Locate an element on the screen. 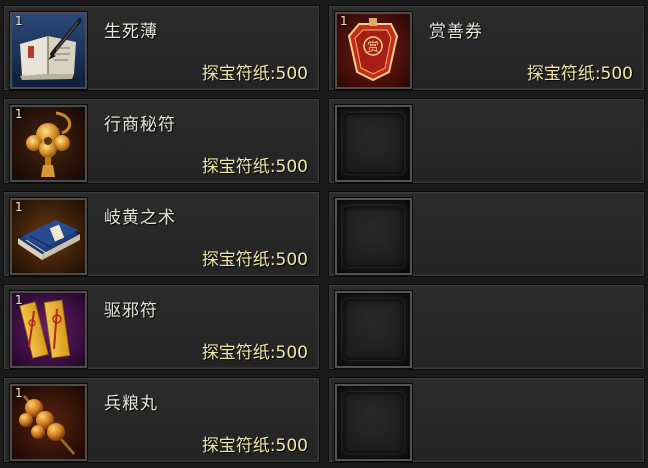  item-name: 岐黄之术 is located at coordinates (140, 218).